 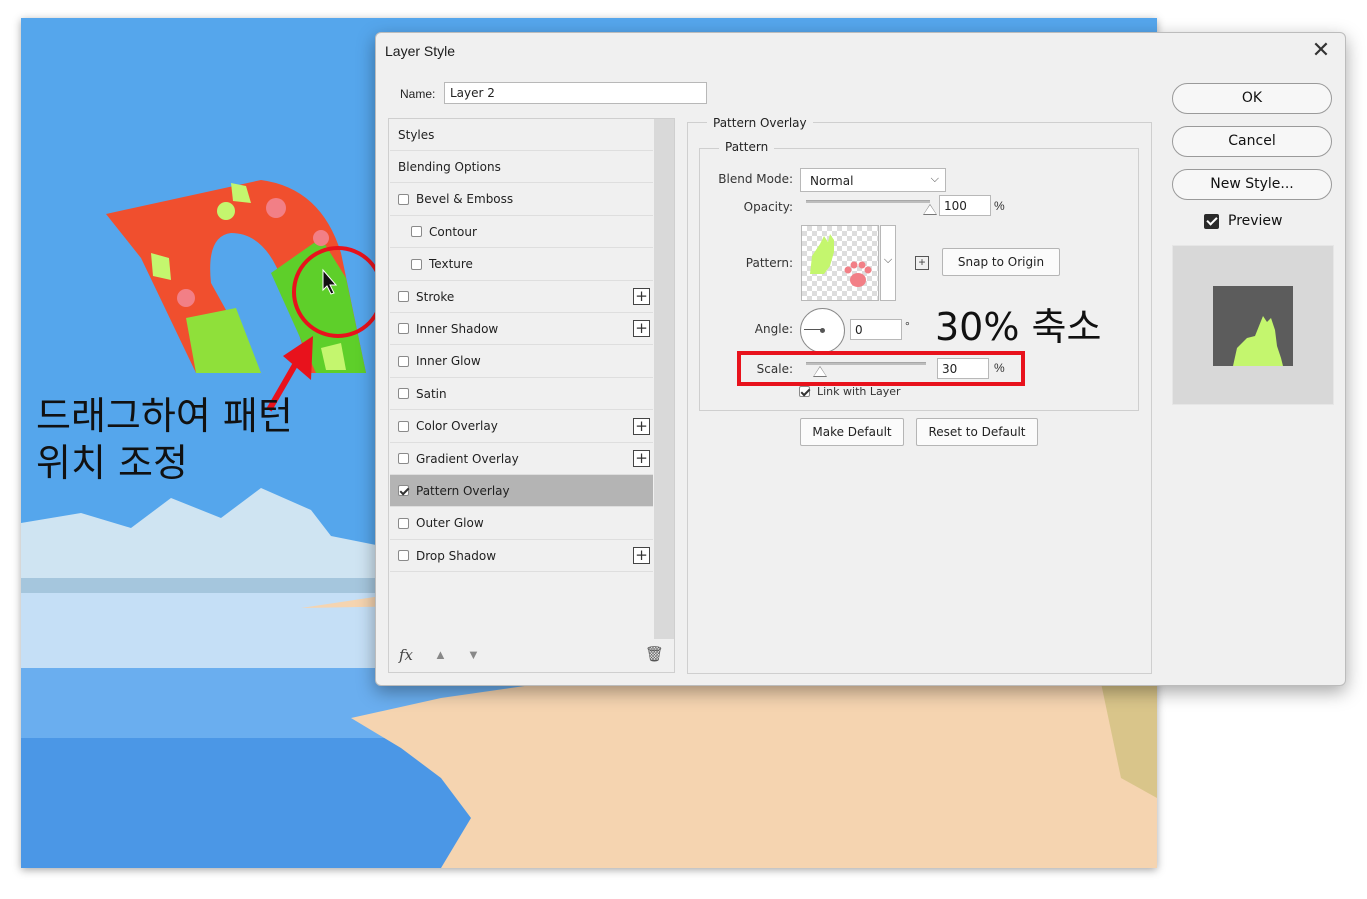 What do you see at coordinates (521, 491) in the screenshot?
I see `style-item-pattern-overlay: Pattern Overlay` at bounding box center [521, 491].